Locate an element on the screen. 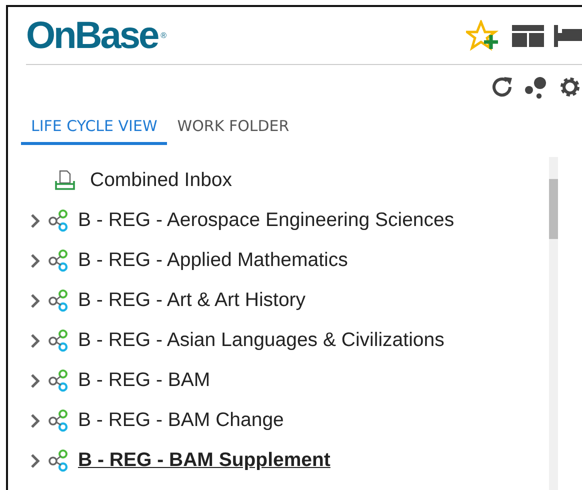  tree-item: B - REG - Art & Art History is located at coordinates (192, 301).